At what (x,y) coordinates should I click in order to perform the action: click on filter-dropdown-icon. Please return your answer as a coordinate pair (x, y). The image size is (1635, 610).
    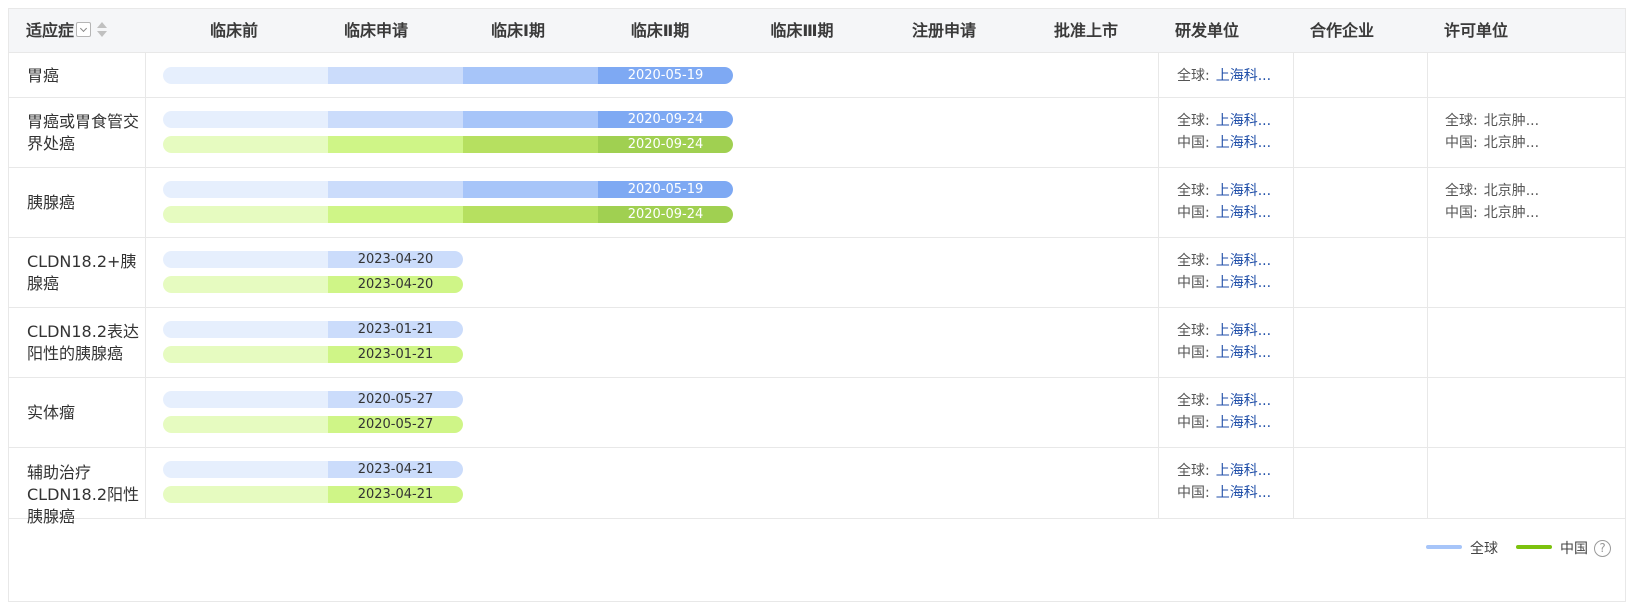
    Looking at the image, I should click on (84, 29).